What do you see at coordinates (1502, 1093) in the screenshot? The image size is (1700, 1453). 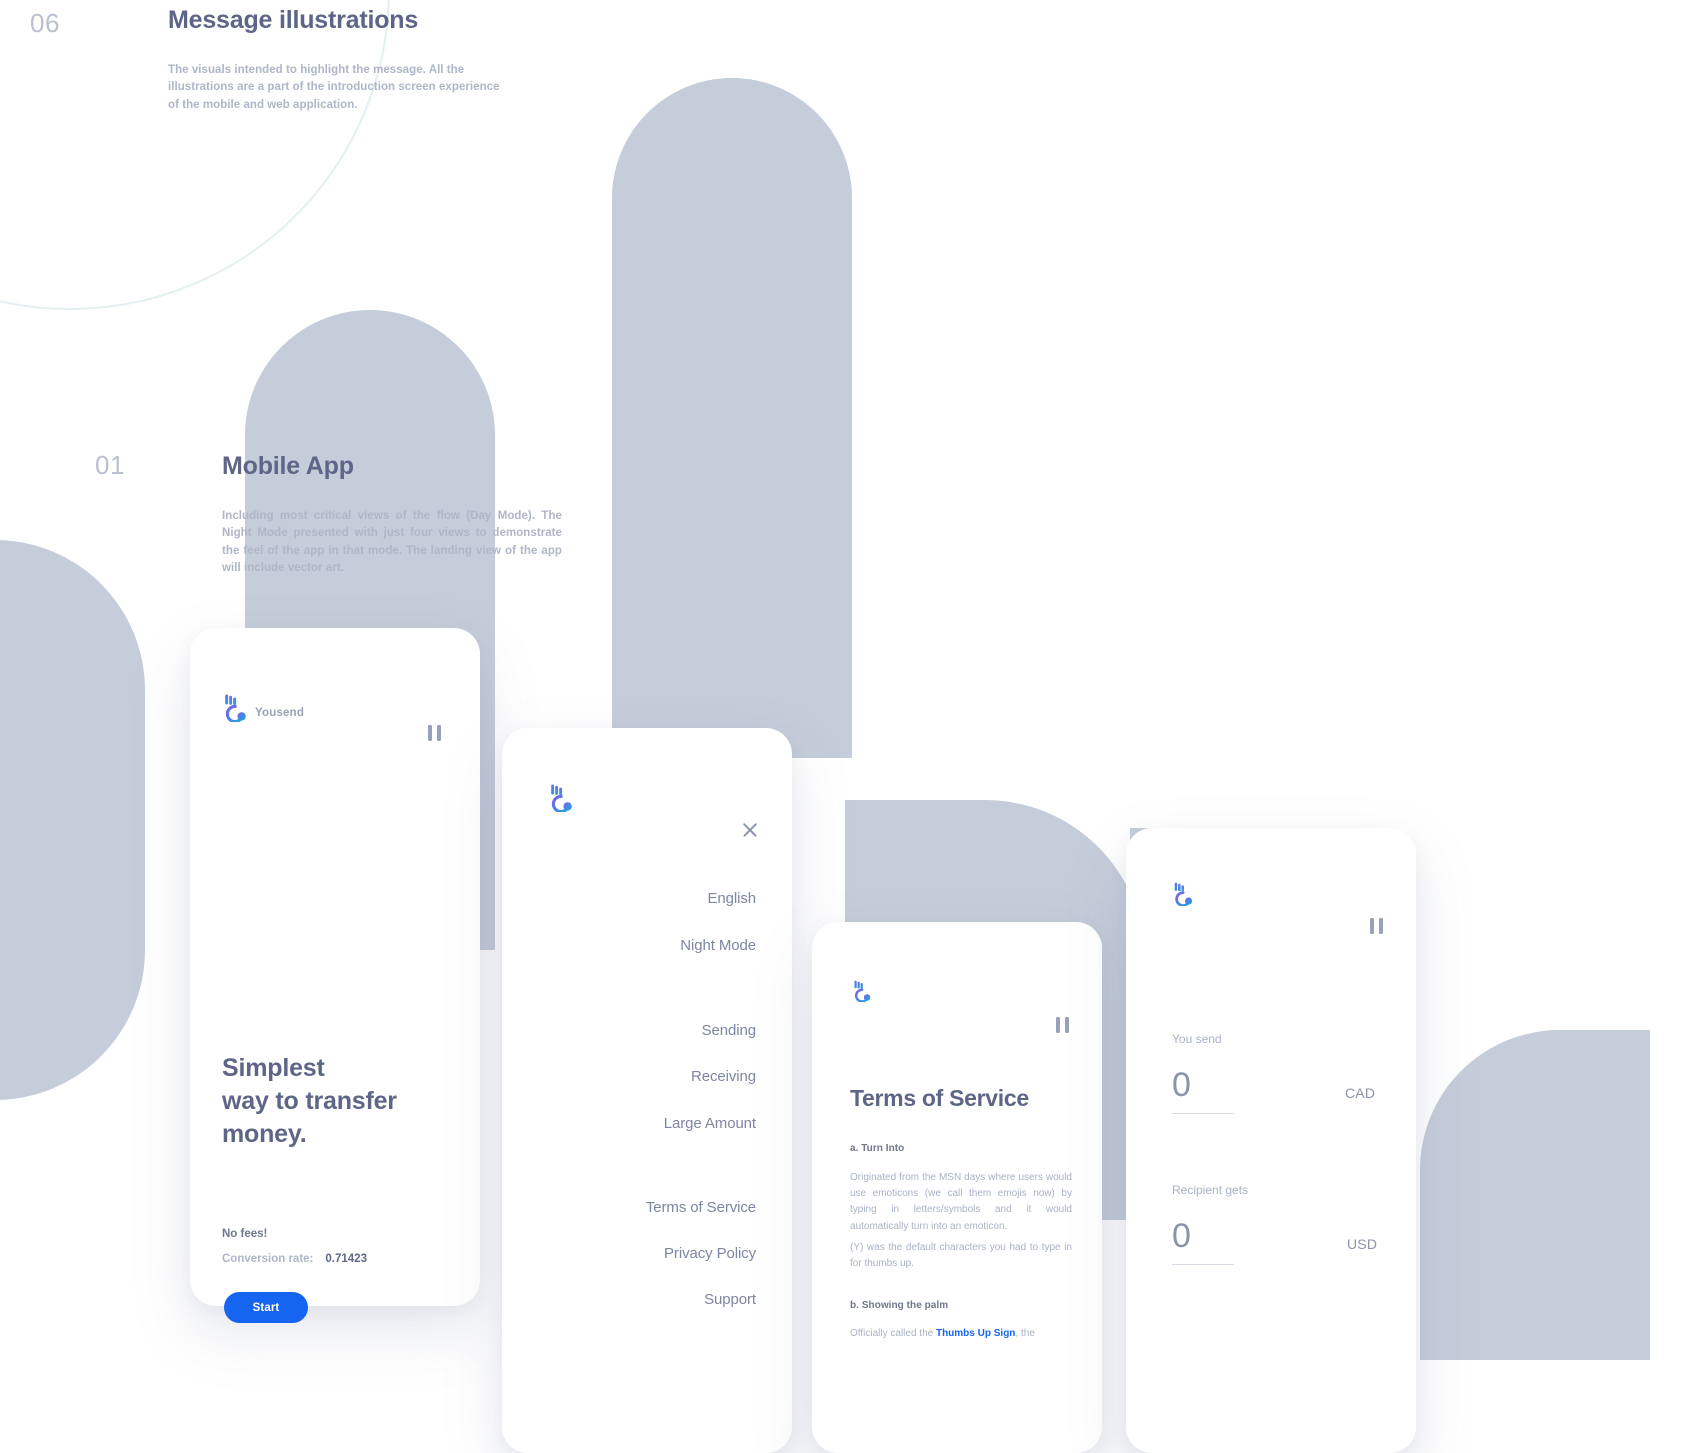 I see `you-send-currency: CAD` at bounding box center [1502, 1093].